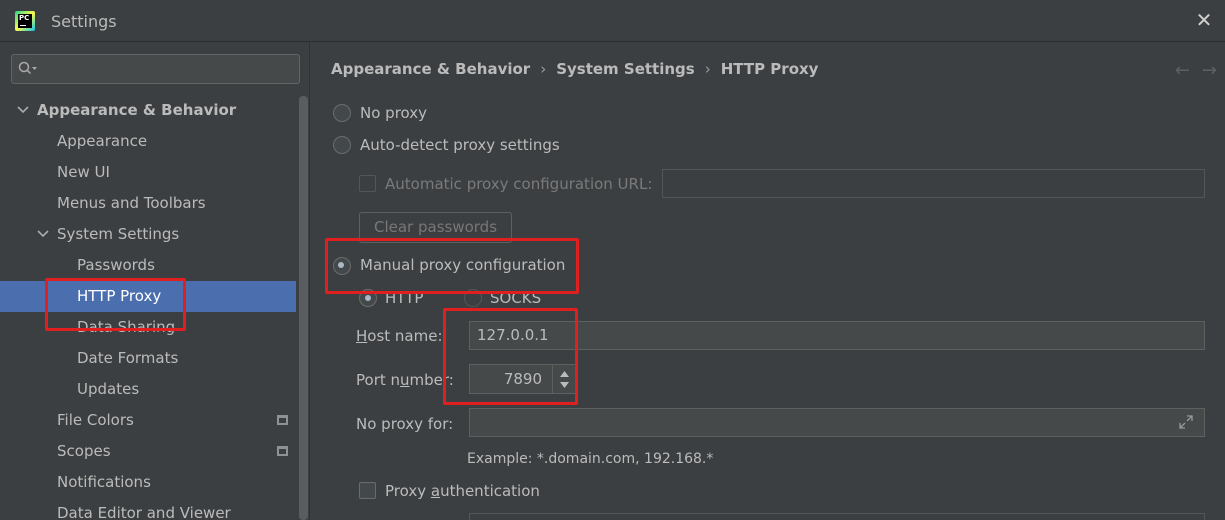 The image size is (1225, 520). Describe the element at coordinates (155, 69) in the screenshot. I see `search-input` at that location.